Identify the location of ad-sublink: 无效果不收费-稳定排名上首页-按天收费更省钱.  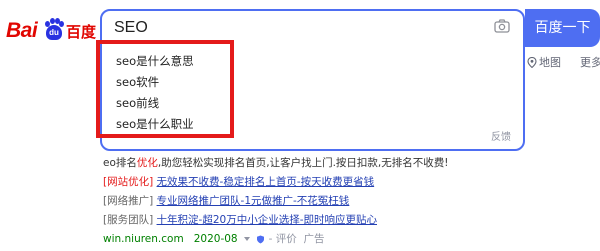
(266, 182).